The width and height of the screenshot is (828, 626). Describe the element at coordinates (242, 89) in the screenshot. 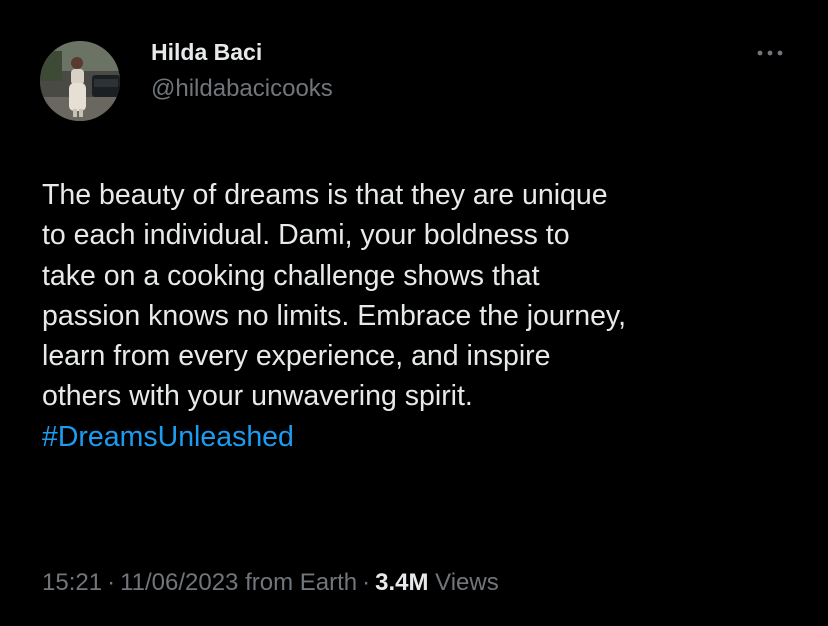

I see `author-handle: @hildabacicooks` at that location.